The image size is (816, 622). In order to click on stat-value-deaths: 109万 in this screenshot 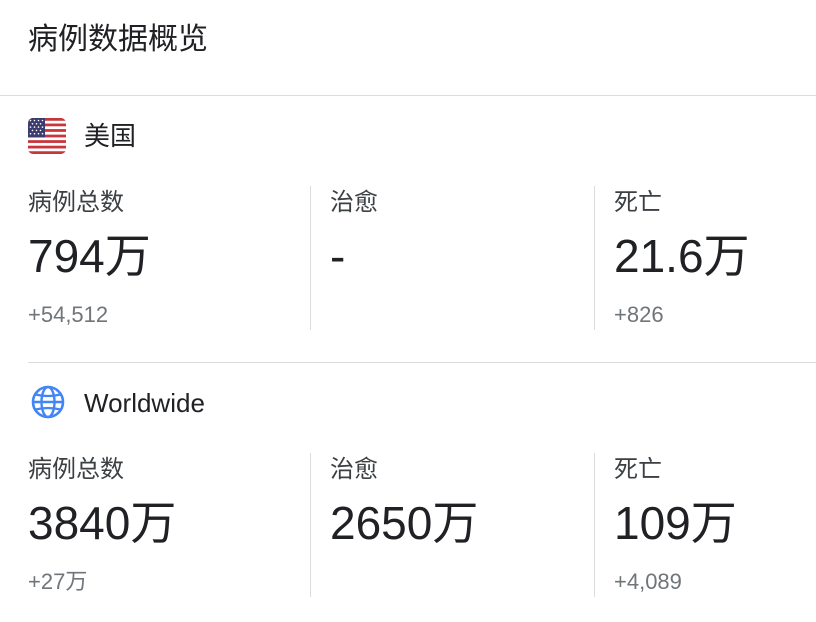, I will do `click(675, 523)`.